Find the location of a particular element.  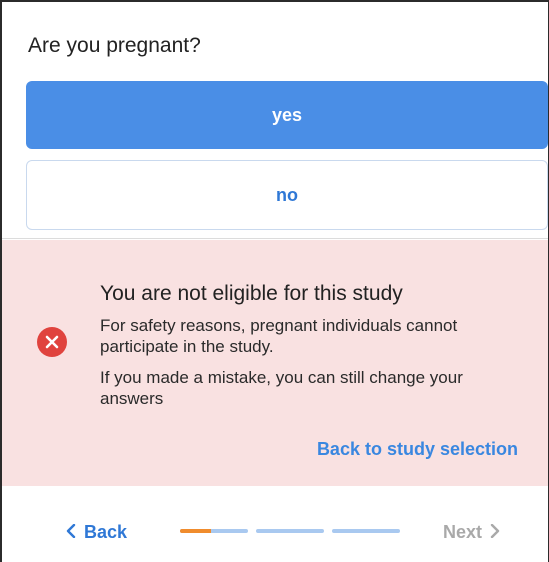

question-title: Are you pregnant? is located at coordinates (114, 45).